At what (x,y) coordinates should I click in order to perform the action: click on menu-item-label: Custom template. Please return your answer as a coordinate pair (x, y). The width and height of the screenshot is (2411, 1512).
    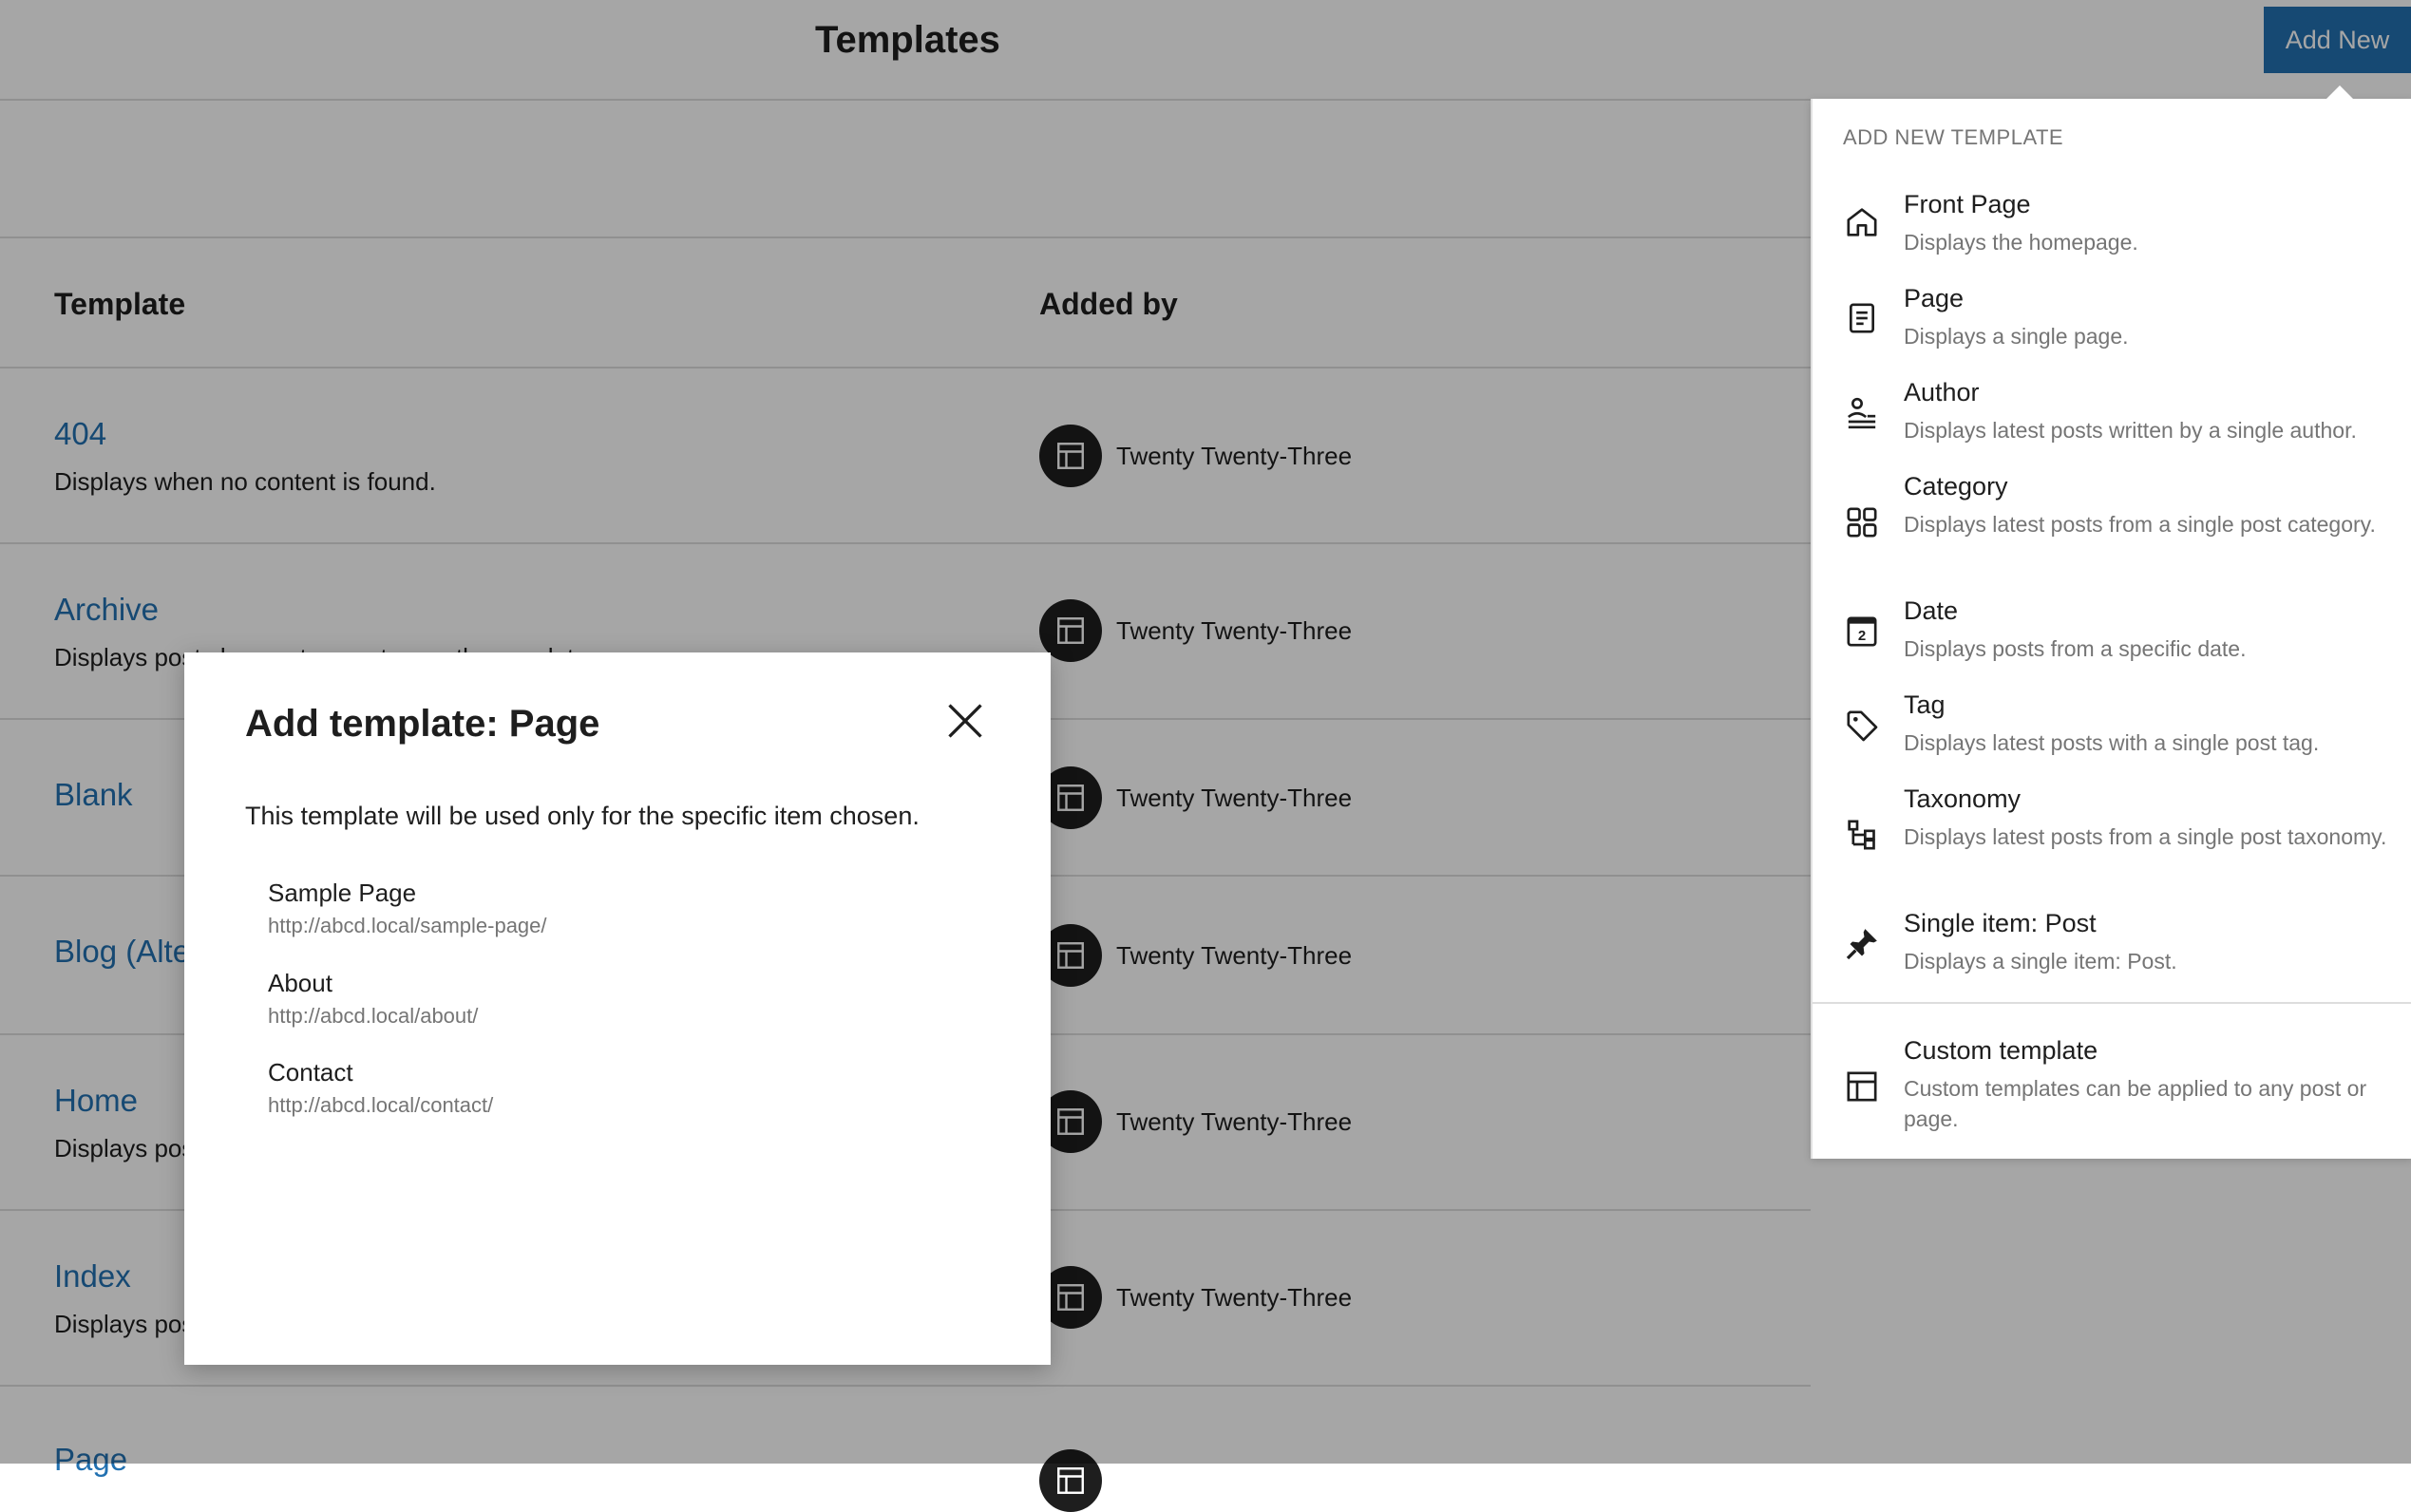
    Looking at the image, I should click on (2001, 1051).